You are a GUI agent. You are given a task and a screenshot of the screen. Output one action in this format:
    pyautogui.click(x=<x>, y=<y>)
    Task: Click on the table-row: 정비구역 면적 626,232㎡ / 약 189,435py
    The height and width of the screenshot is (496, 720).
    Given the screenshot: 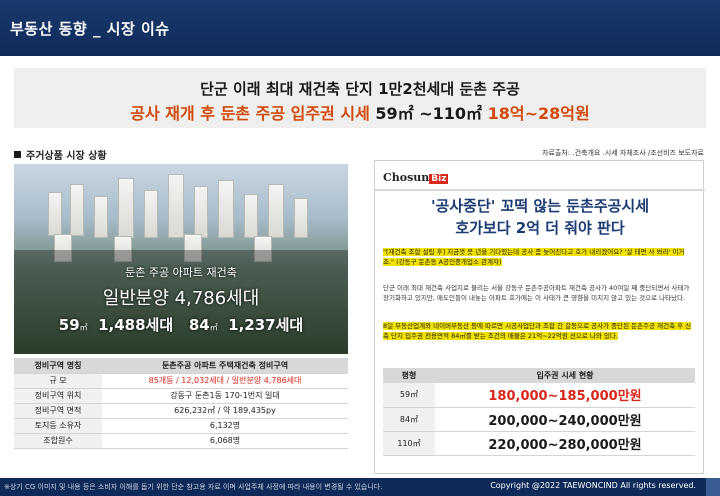 What is the action you would take?
    pyautogui.click(x=181, y=411)
    